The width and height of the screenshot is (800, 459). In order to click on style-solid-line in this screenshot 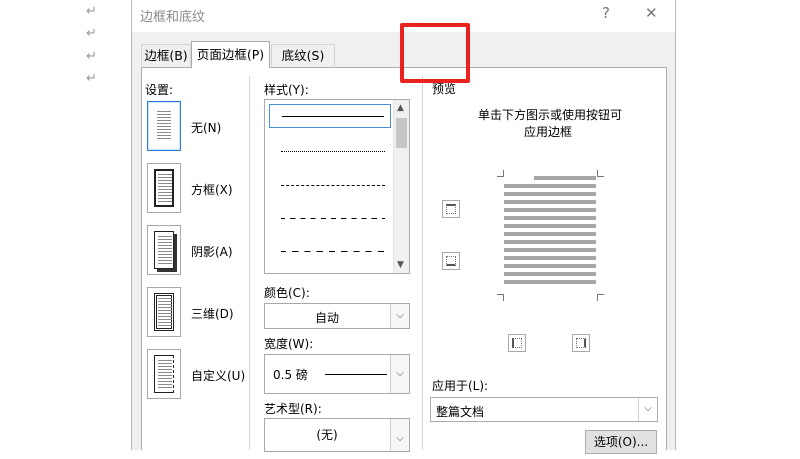, I will do `click(330, 116)`.